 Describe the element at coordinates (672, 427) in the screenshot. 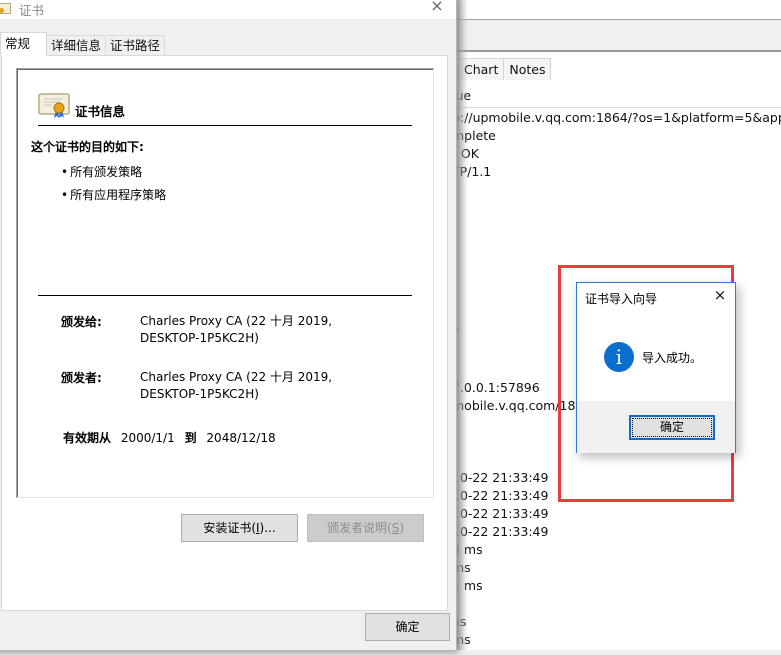

I see `import-ok-button: 确定` at that location.